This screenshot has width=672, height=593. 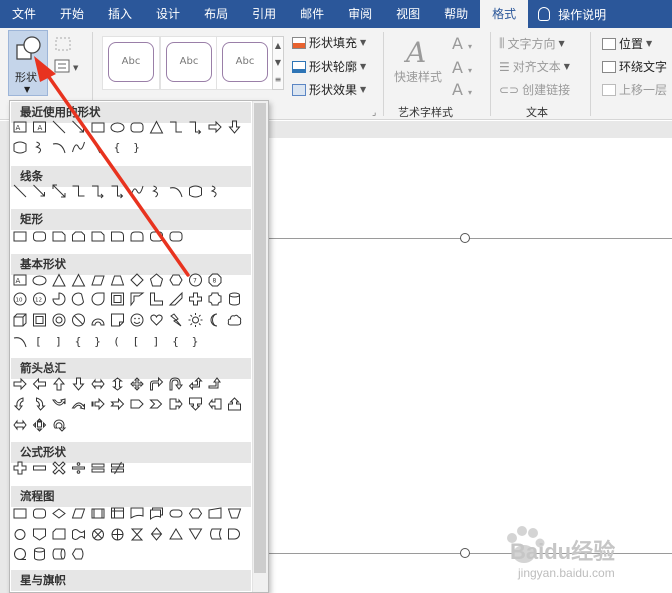 I want to click on baidu-watermark: Baidu经验 jingyan.baidu.com, so click(x=585, y=557).